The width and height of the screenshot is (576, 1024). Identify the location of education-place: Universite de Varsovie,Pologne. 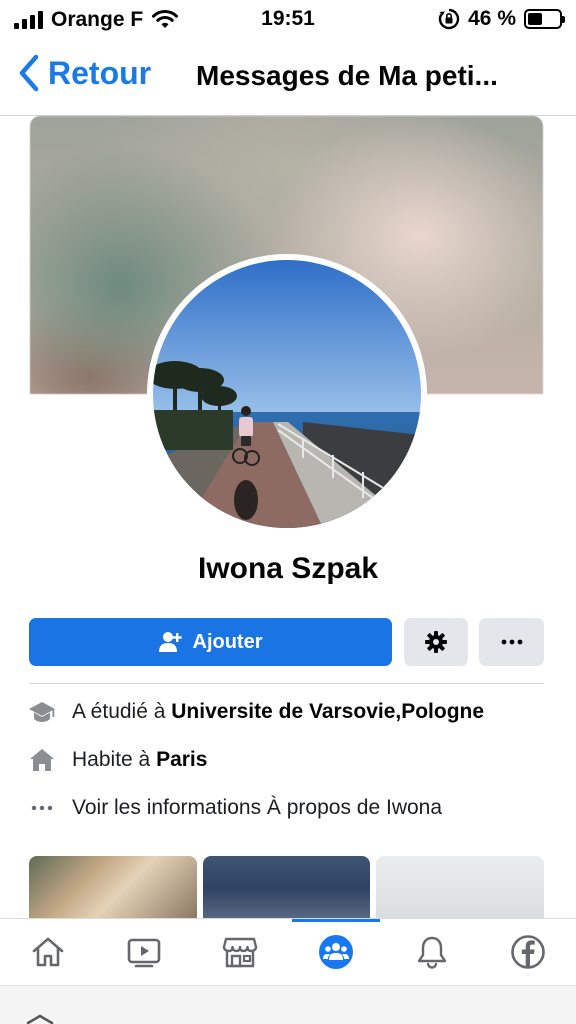
(327, 712).